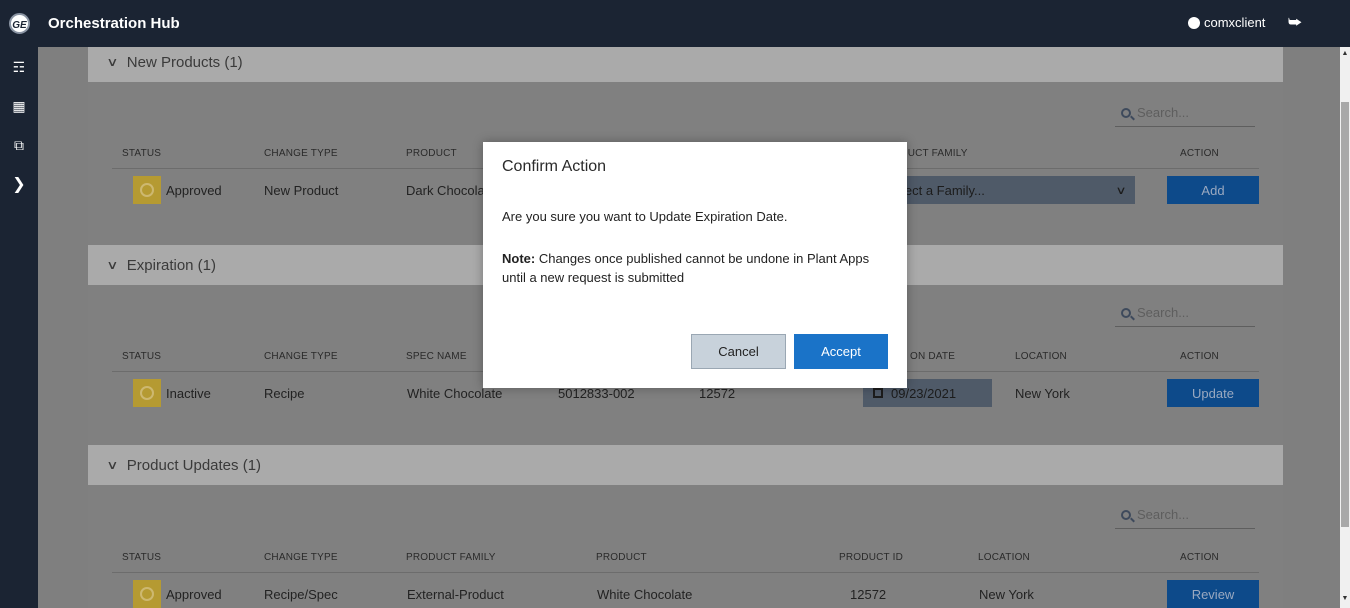 The image size is (1350, 608). Describe the element at coordinates (19, 23) in the screenshot. I see `ge-logo: GE` at that location.